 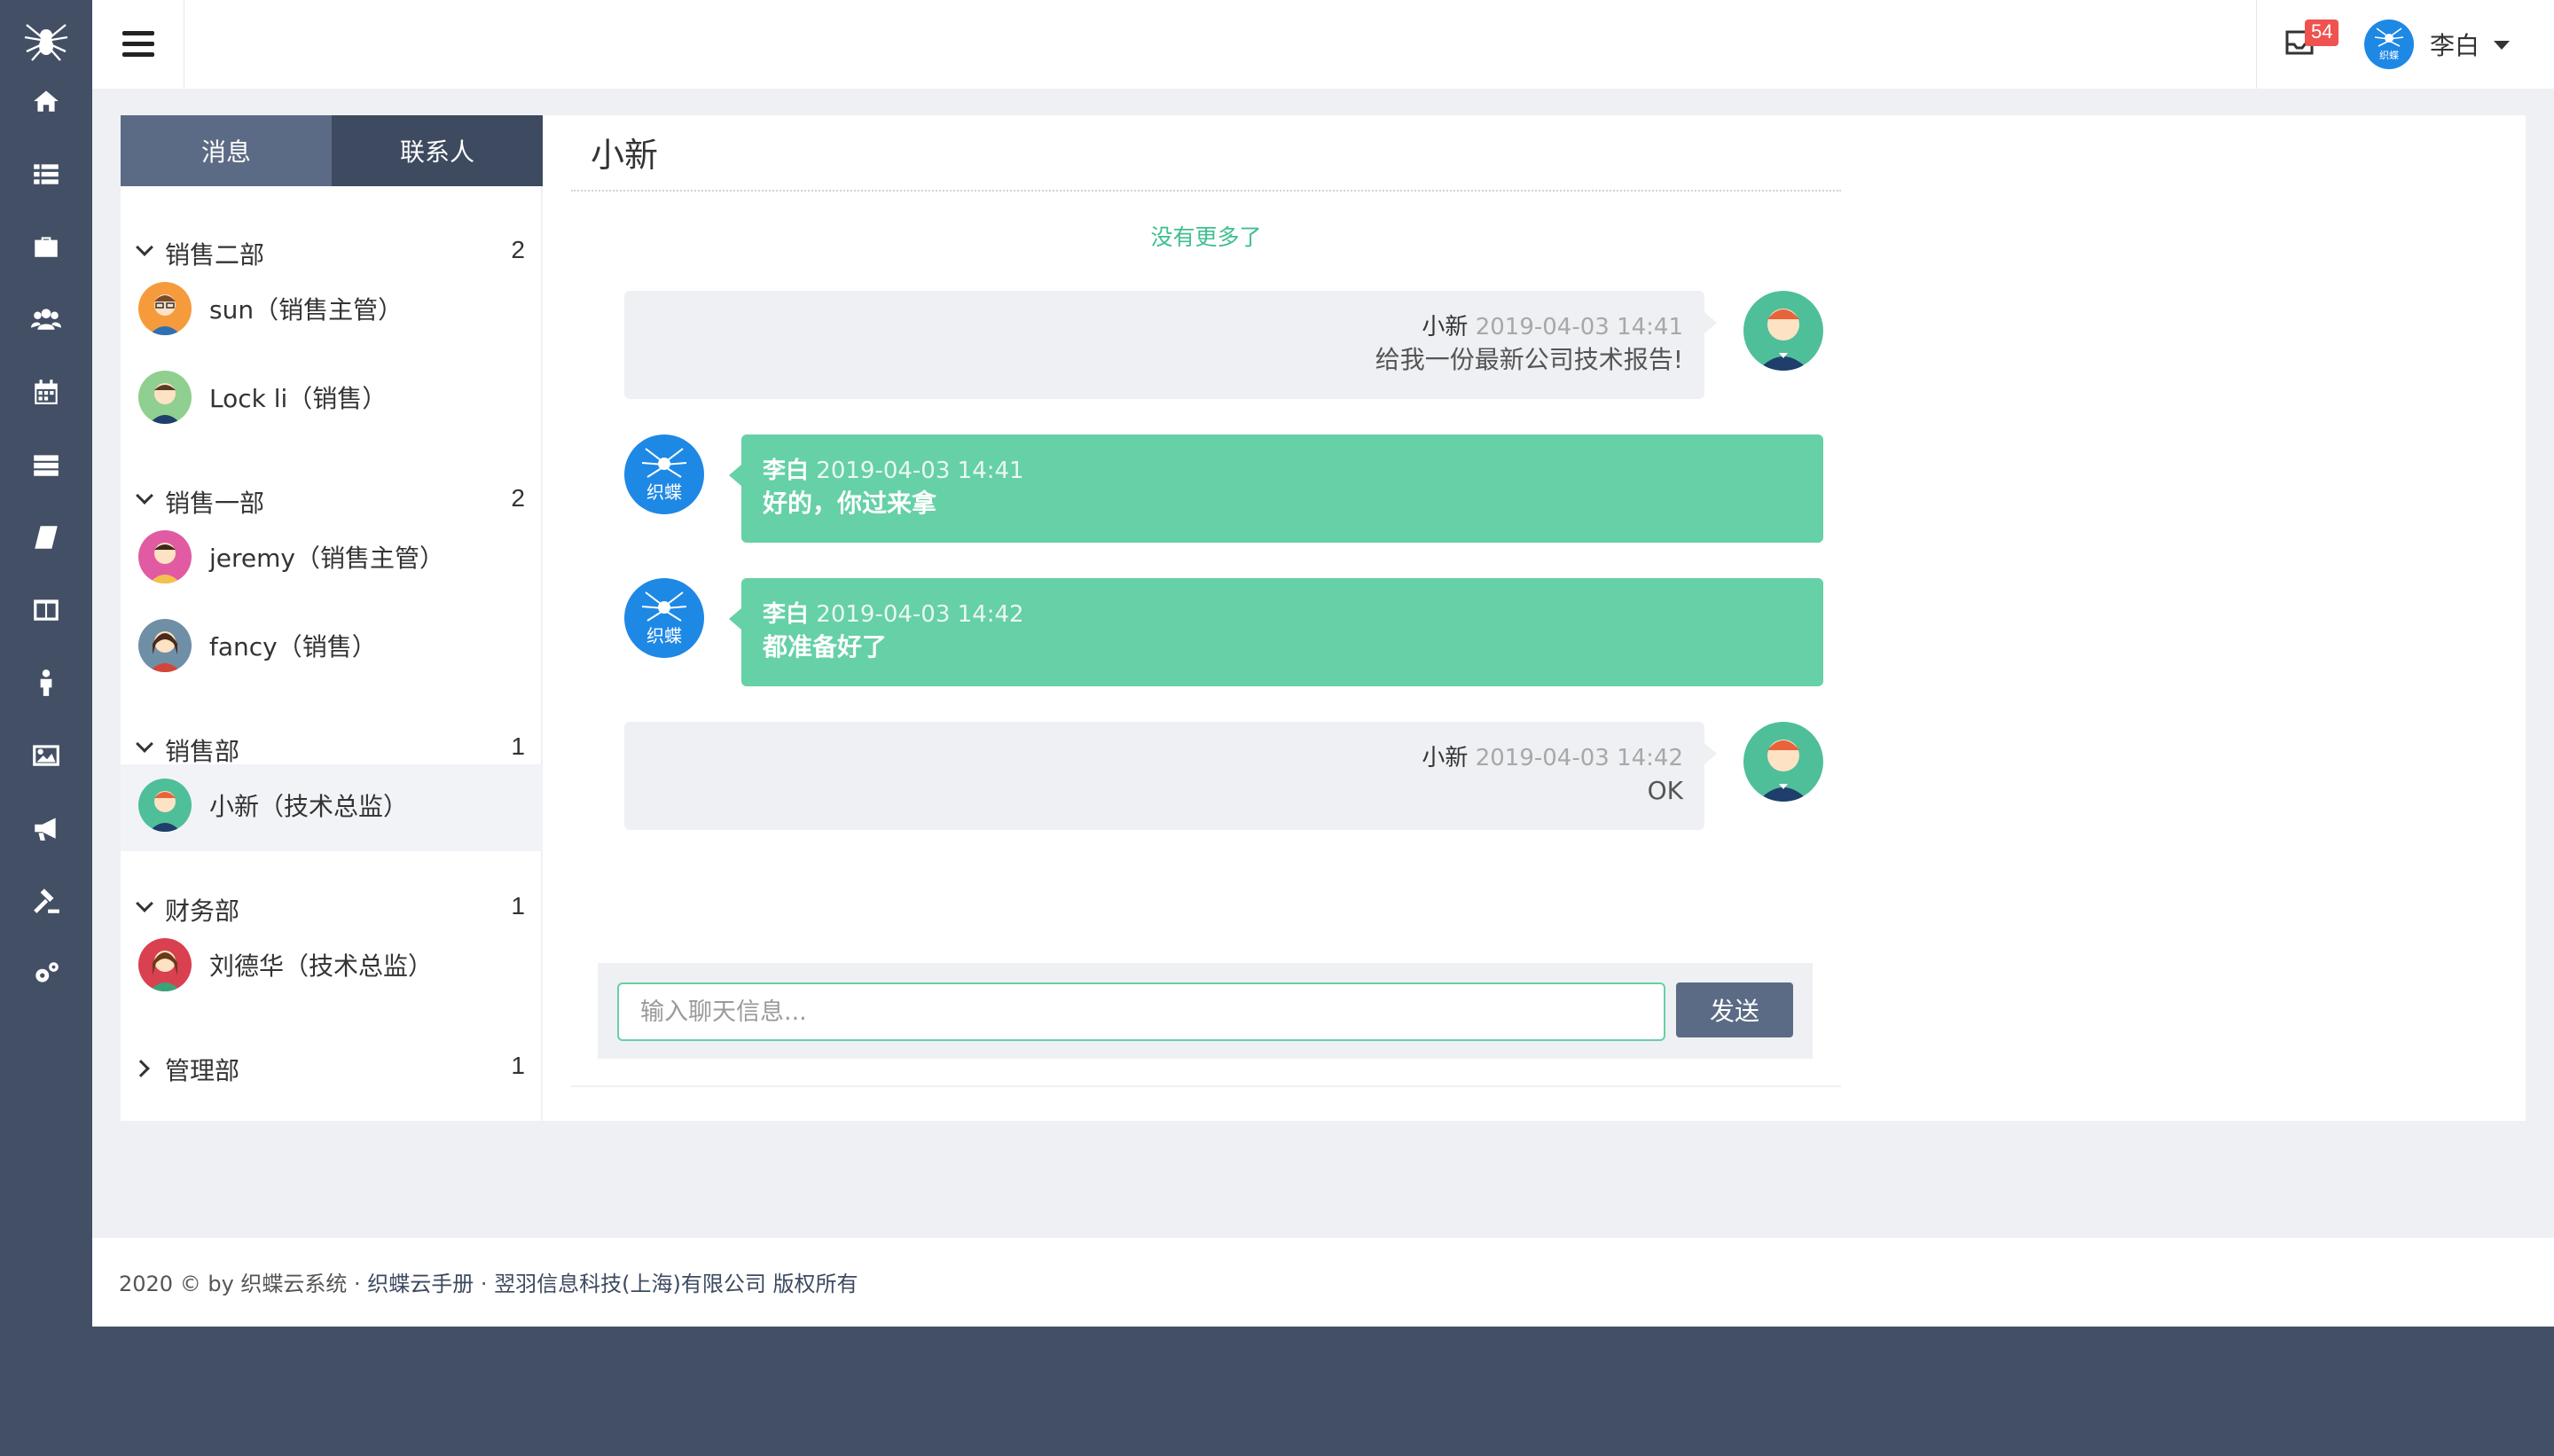 I want to click on contact-item-active: 小新（技术总监）, so click(x=332, y=807).